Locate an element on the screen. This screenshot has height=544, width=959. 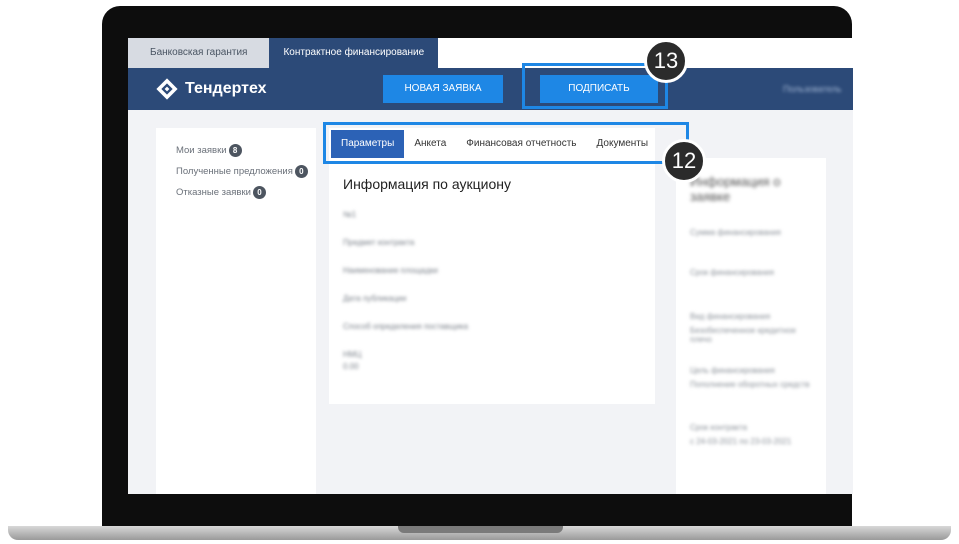
sidebar-item-label: Отказные заявки is located at coordinates (213, 192).